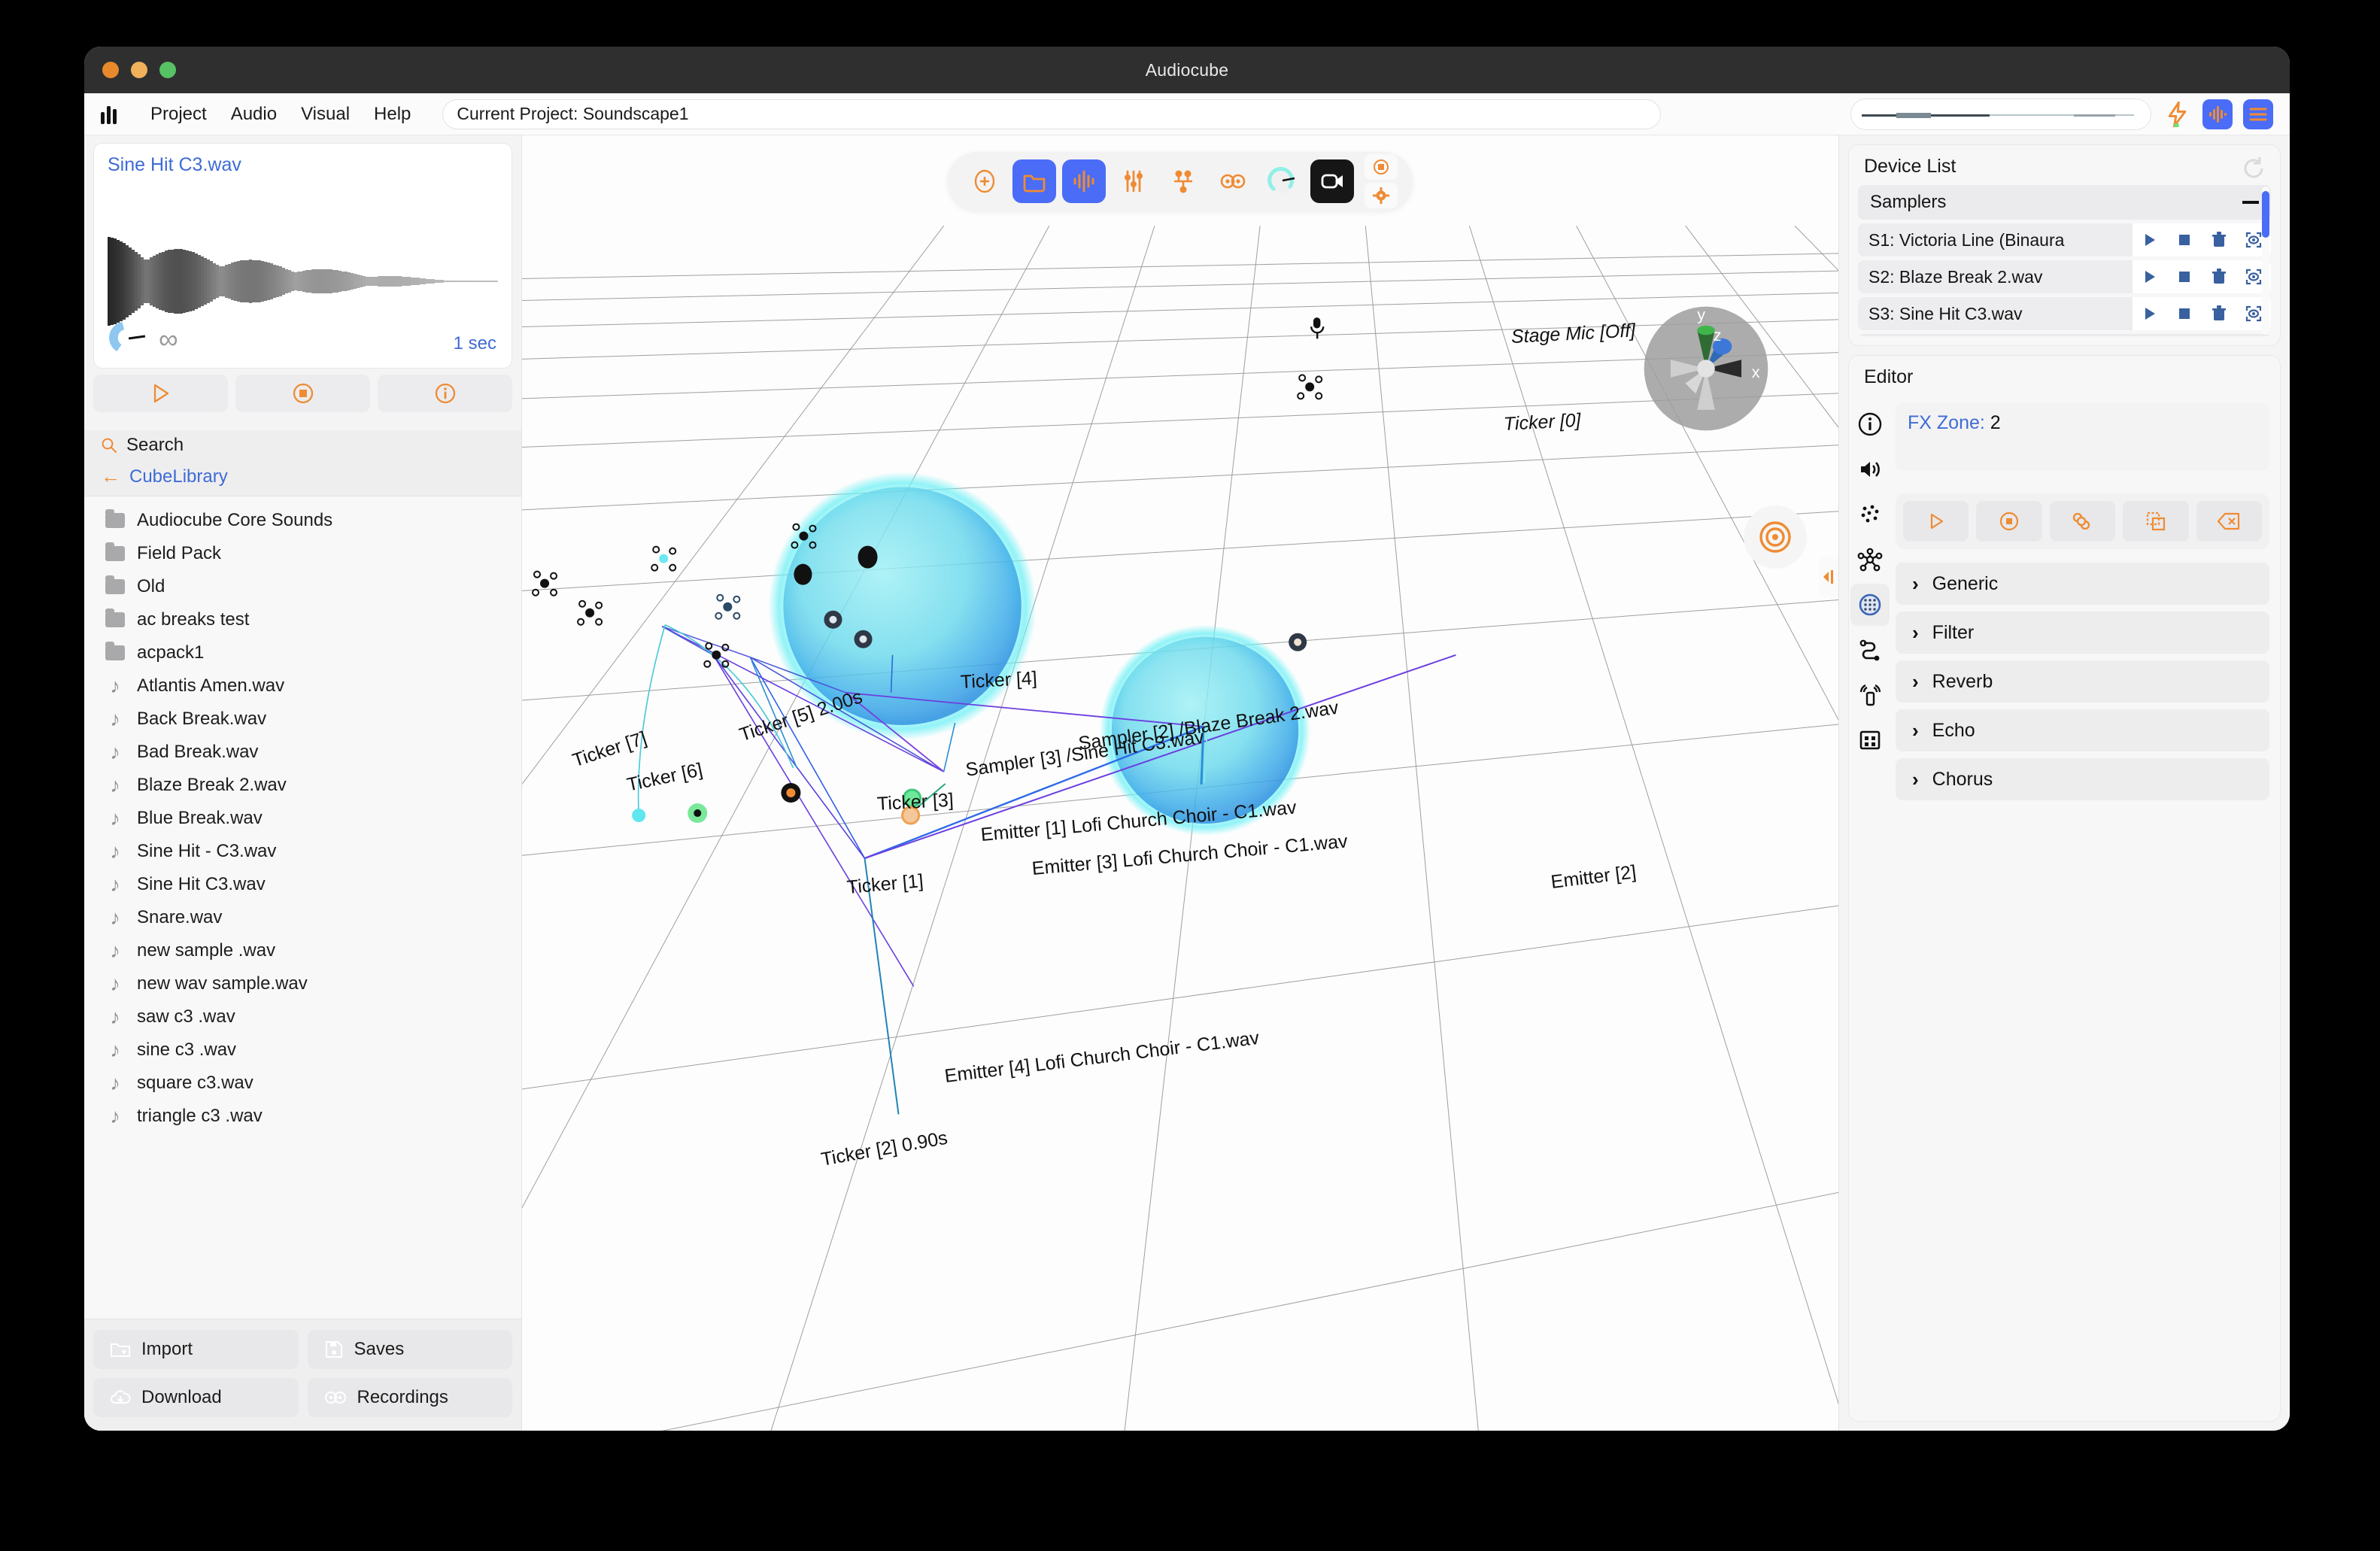 This screenshot has height=1551, width=2380. Describe the element at coordinates (1381, 167) in the screenshot. I see `record-stop-icon` at that location.